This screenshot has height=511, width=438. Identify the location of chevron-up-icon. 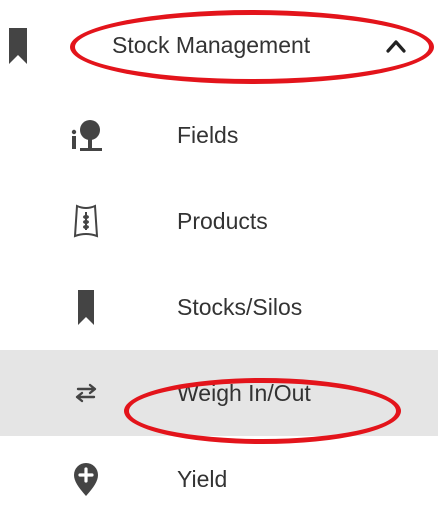
(396, 46).